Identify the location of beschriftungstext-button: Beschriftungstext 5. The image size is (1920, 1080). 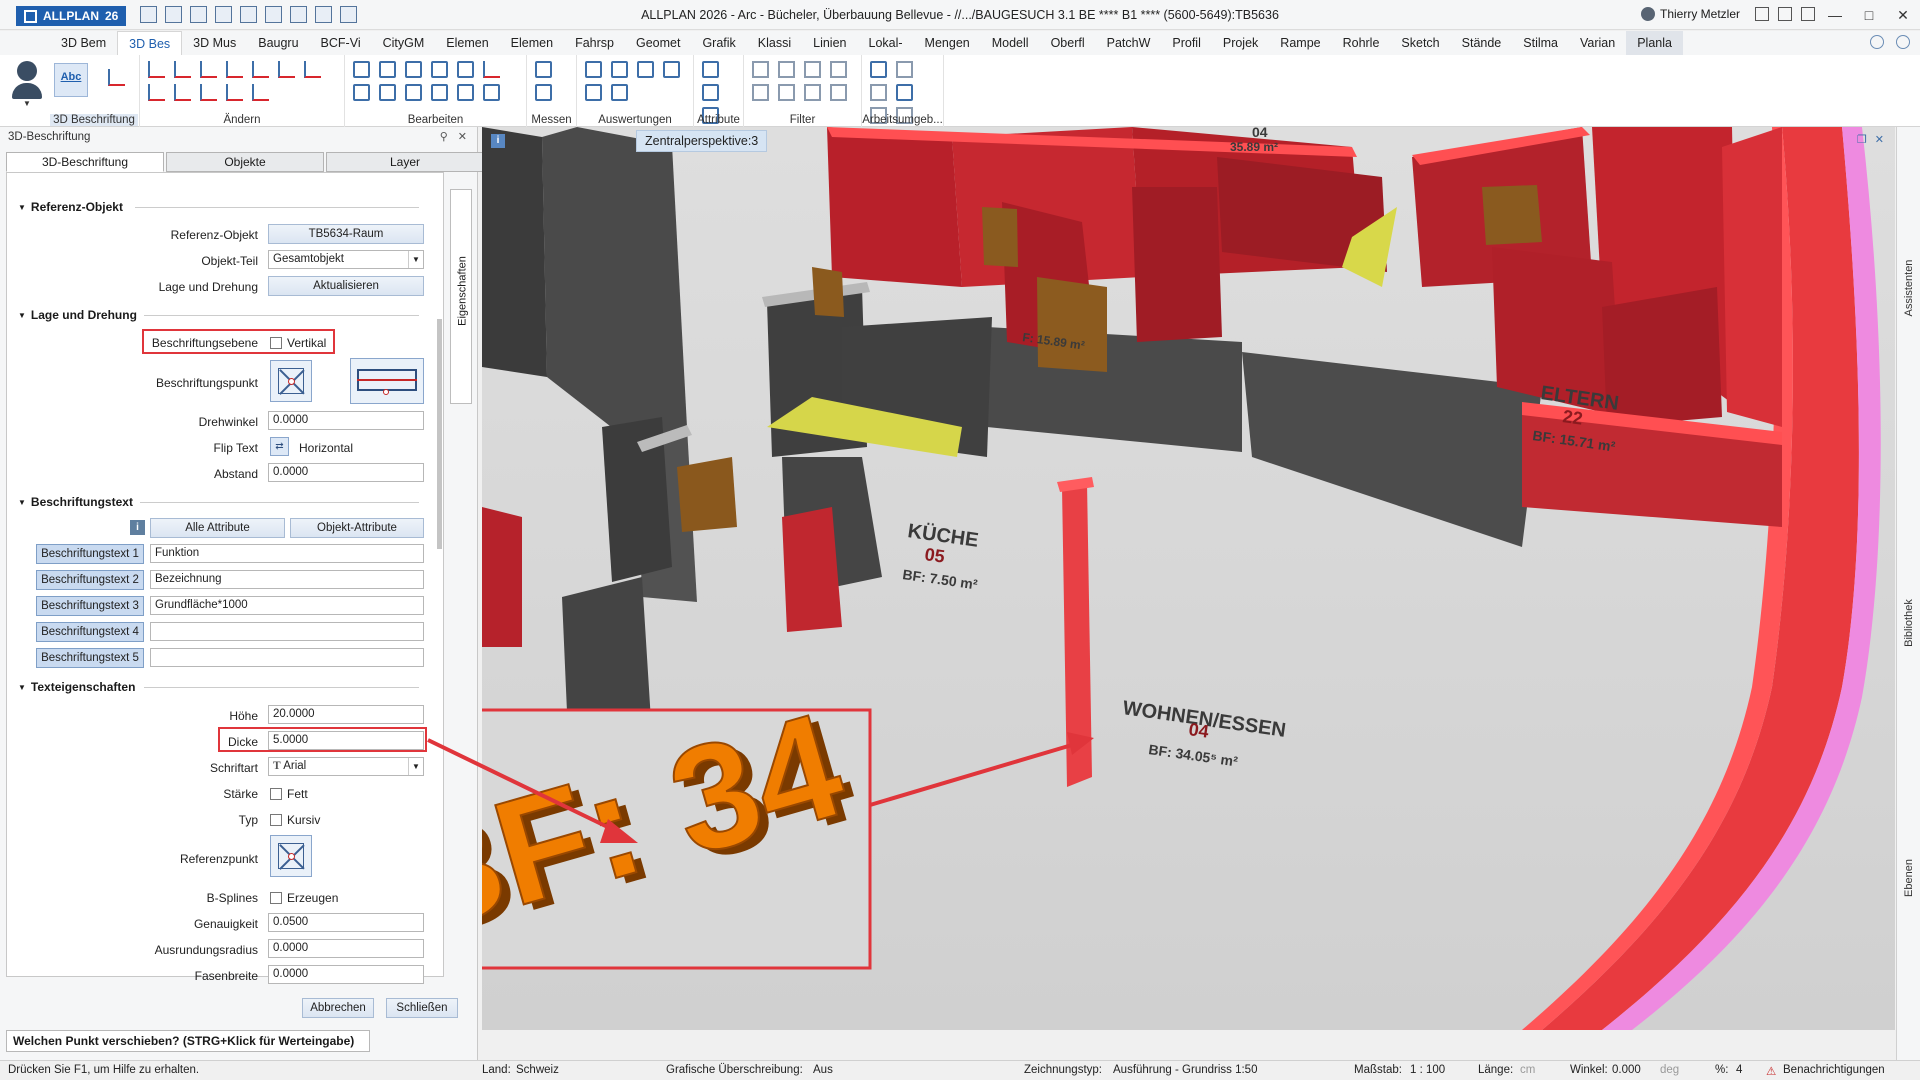
(90, 658).